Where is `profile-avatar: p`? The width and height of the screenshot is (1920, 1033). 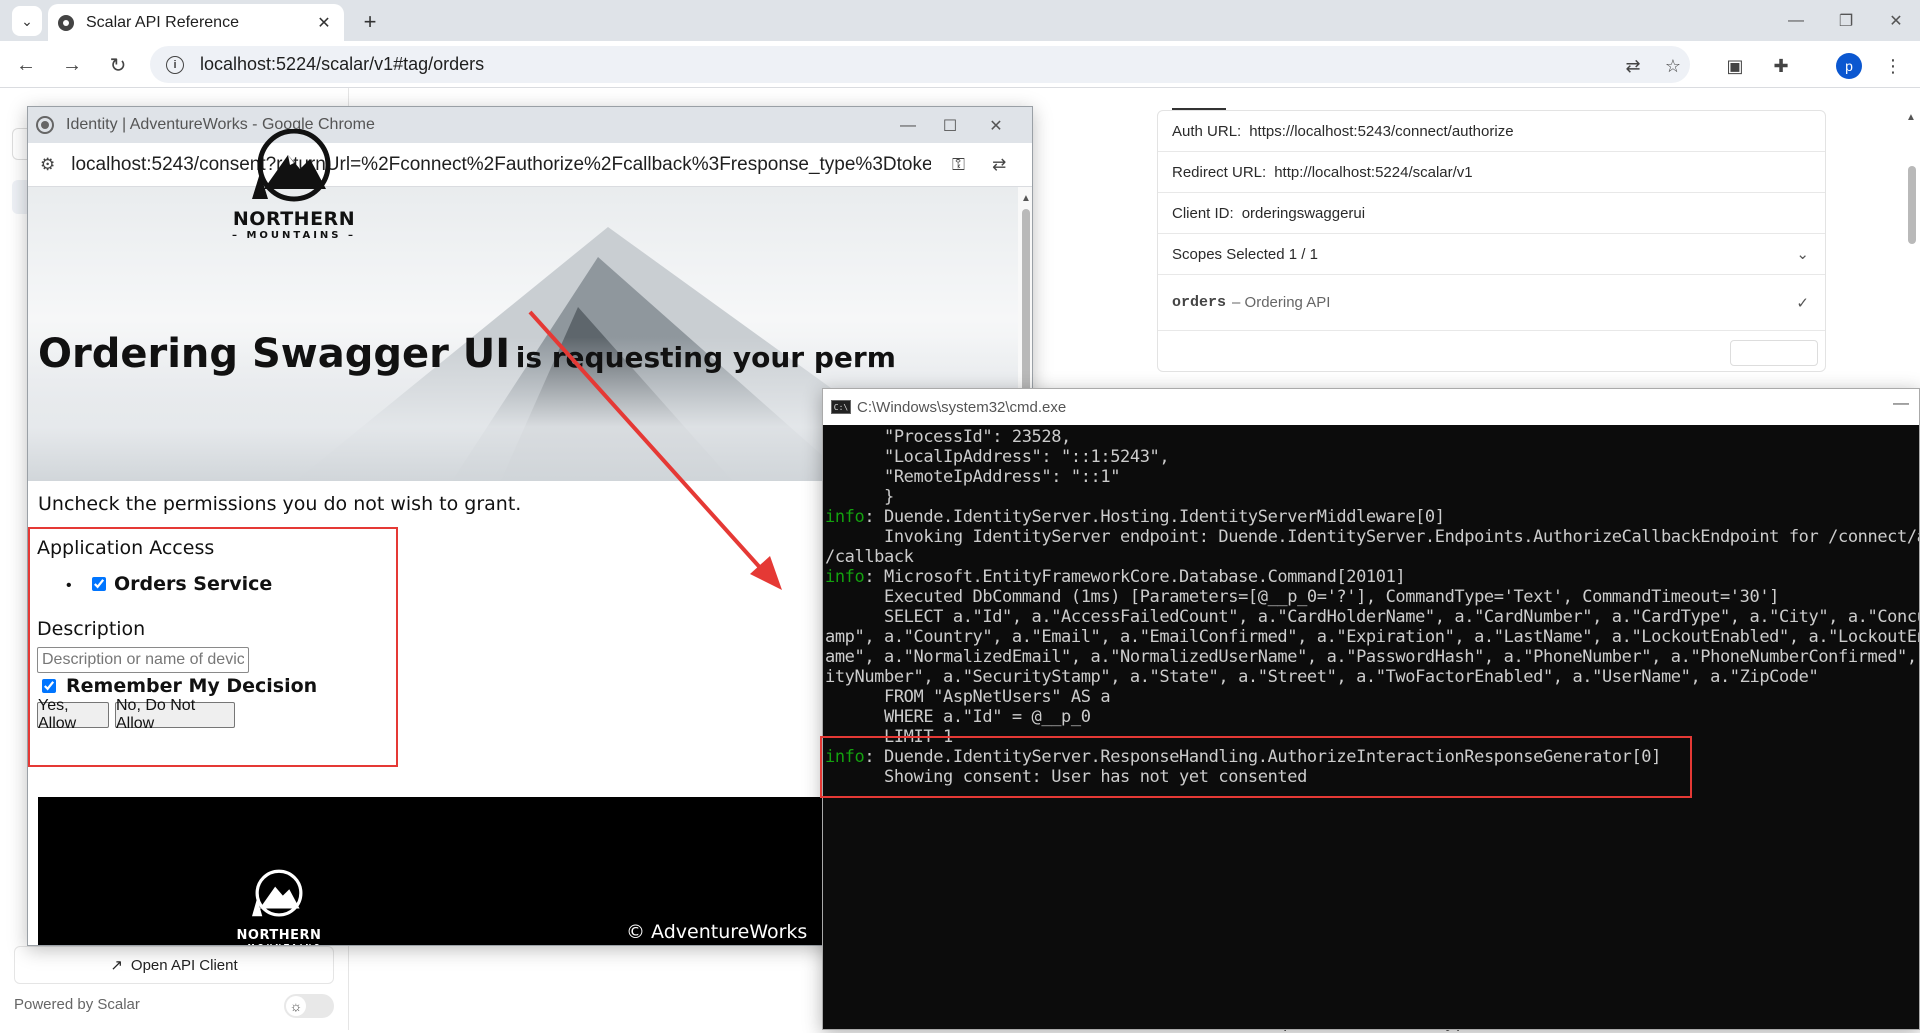 profile-avatar: p is located at coordinates (1849, 66).